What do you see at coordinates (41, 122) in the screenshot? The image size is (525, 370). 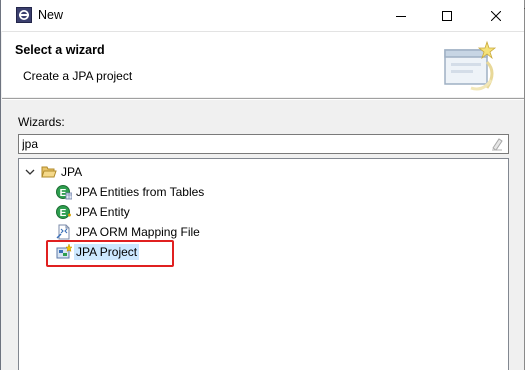 I see `wizards-label: Wizards:` at bounding box center [41, 122].